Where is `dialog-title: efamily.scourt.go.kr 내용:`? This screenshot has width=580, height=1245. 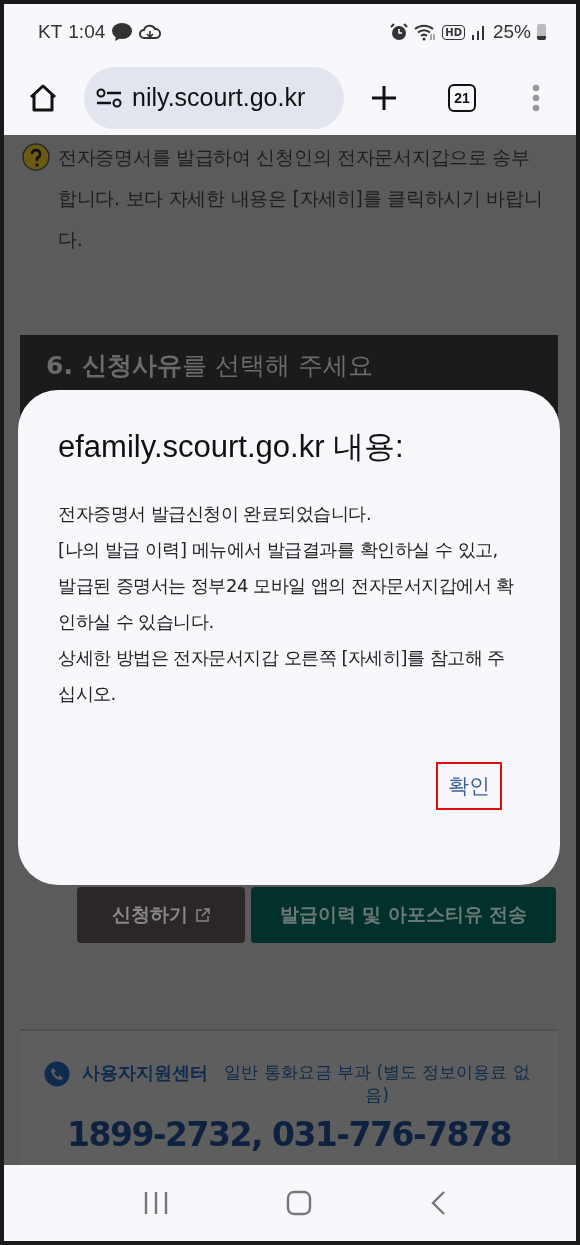
dialog-title: efamily.scourt.go.kr 내용: is located at coordinates (231, 447).